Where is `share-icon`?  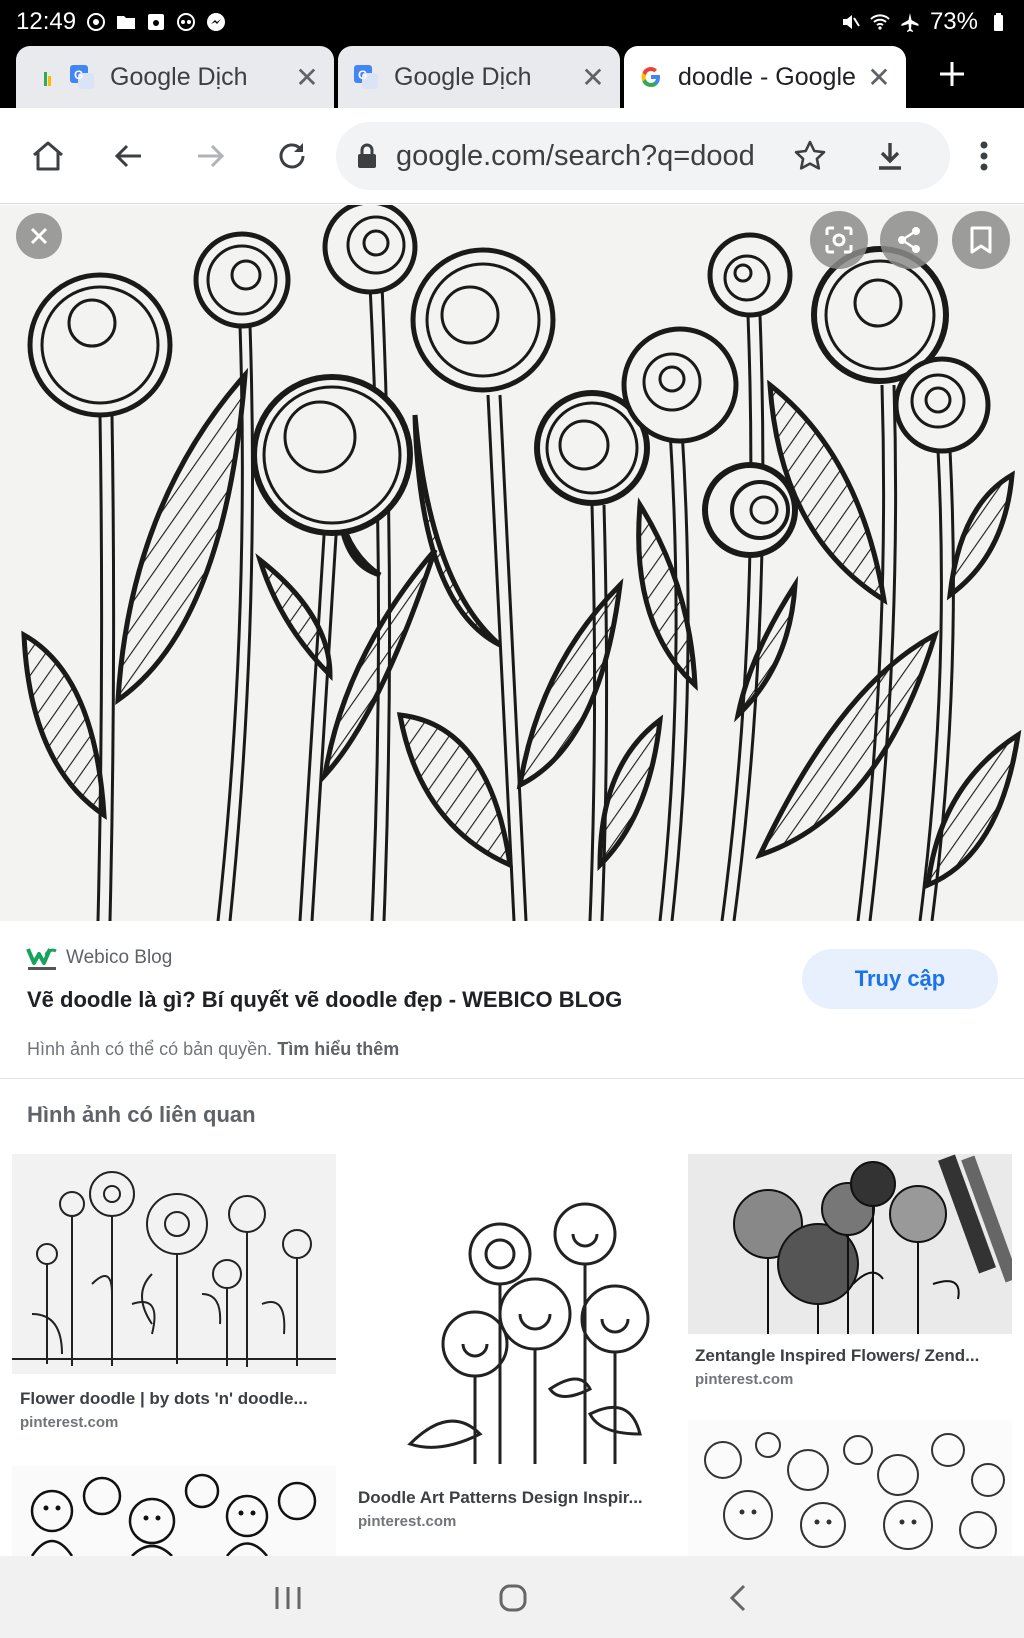 share-icon is located at coordinates (909, 240).